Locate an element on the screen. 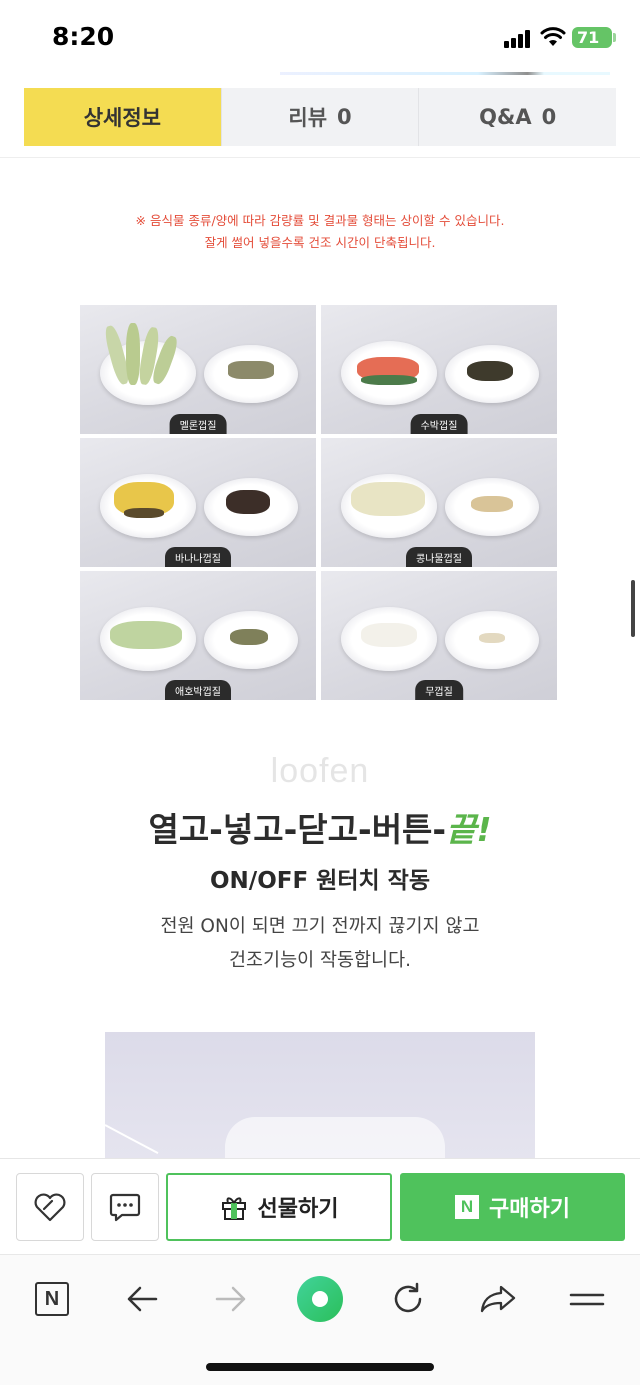 This screenshot has height=1385, width=640. description: 전원 ON이 되면 끄기 전까지 끊기지 않고 건조기능이 작동합니다. is located at coordinates (320, 944).